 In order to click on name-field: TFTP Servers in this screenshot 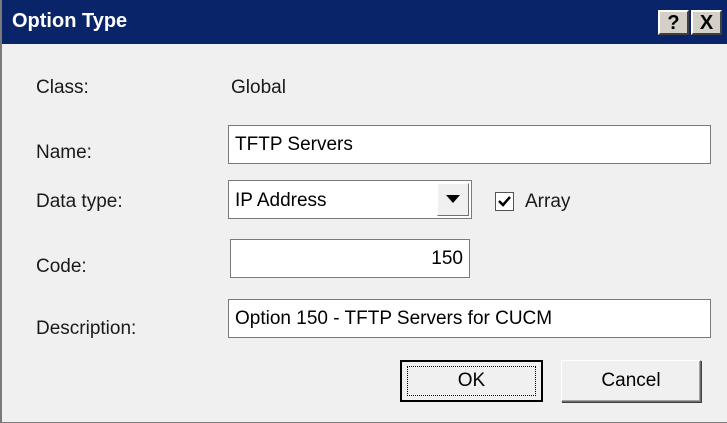, I will do `click(469, 144)`.